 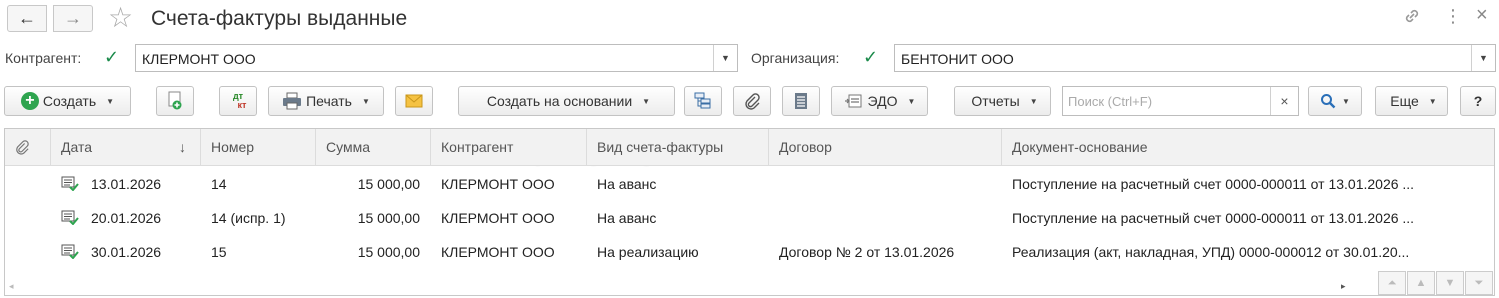 I want to click on sort-down-icon: ↓, so click(x=182, y=147).